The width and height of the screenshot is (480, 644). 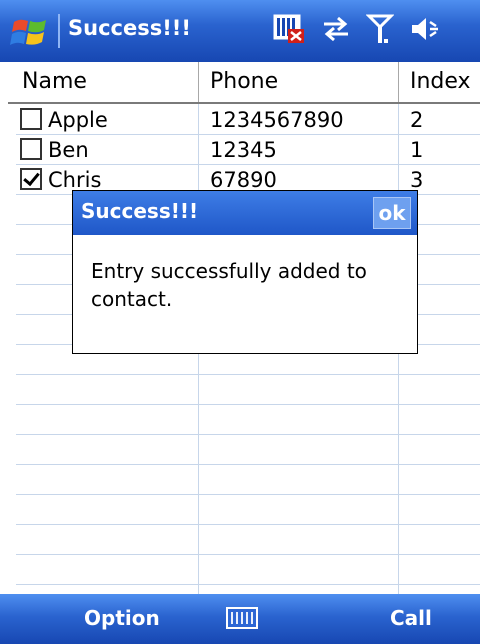 What do you see at coordinates (392, 213) in the screenshot?
I see `ok-button: ok` at bounding box center [392, 213].